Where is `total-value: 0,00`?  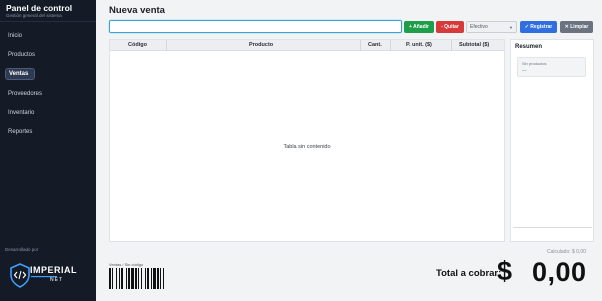
total-value: 0,00 is located at coordinates (559, 272).